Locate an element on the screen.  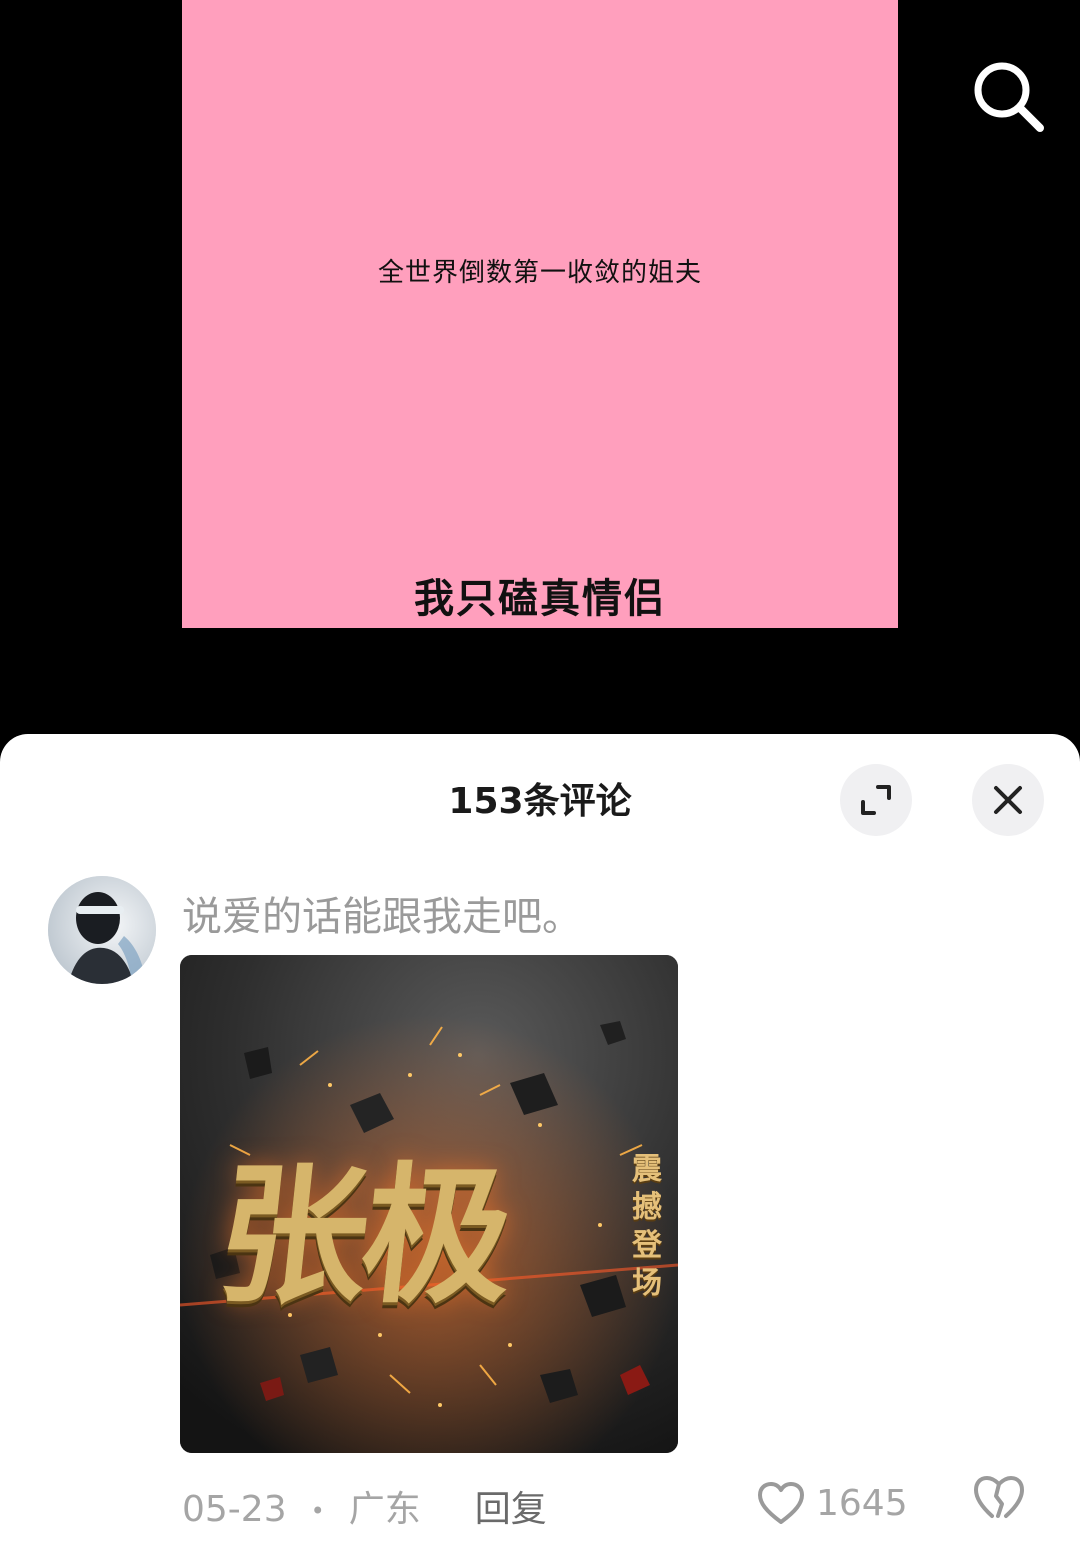
close-button is located at coordinates (1008, 800).